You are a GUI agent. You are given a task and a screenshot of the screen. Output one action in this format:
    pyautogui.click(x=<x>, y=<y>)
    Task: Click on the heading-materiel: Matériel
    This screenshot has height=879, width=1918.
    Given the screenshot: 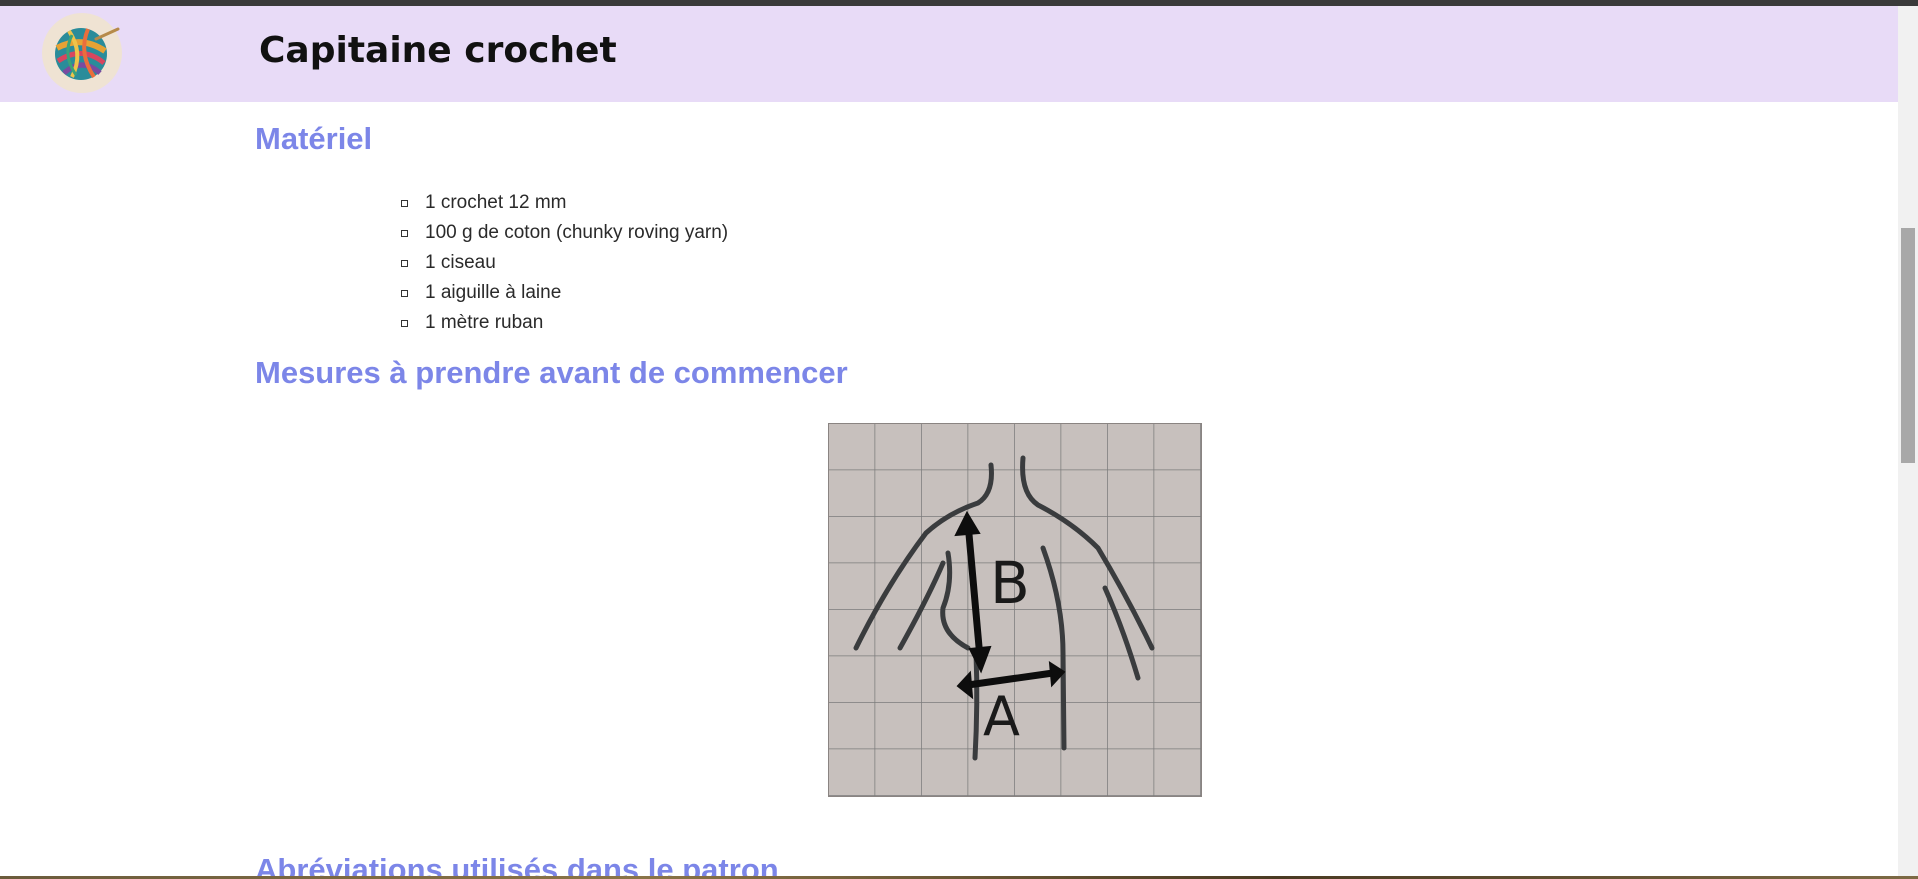 What is the action you would take?
    pyautogui.click(x=314, y=138)
    